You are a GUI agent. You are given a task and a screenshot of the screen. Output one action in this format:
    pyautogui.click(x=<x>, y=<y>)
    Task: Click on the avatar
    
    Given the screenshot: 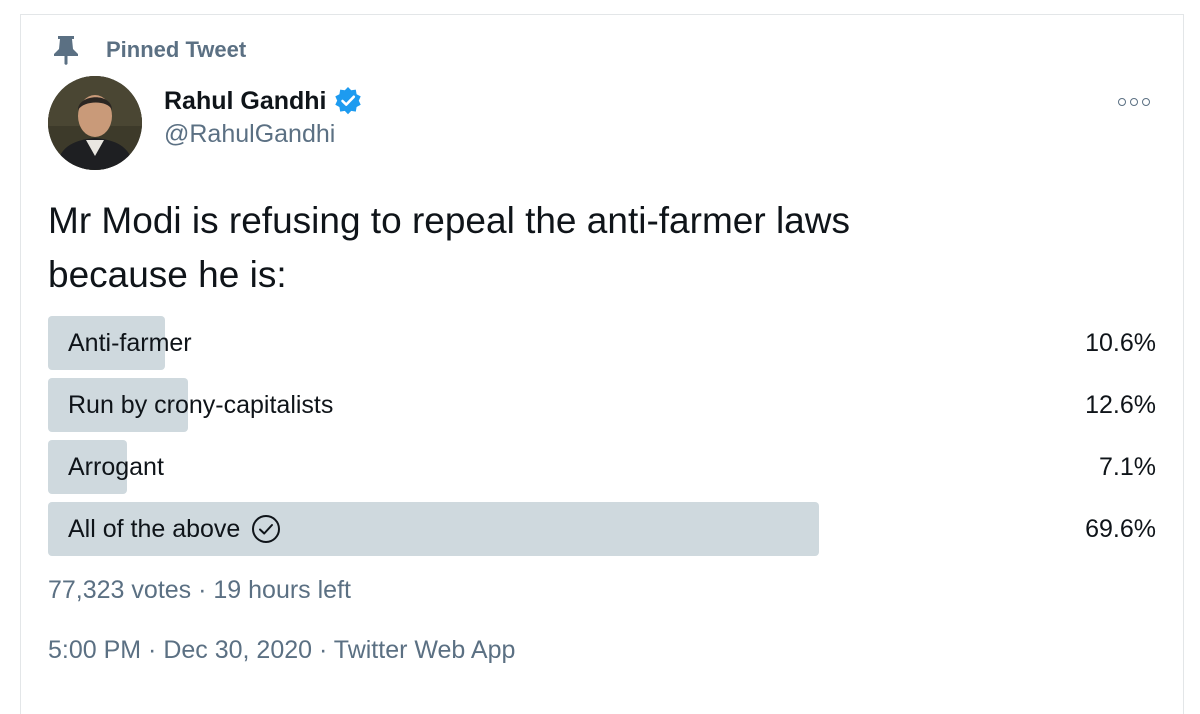 What is the action you would take?
    pyautogui.click(x=95, y=123)
    